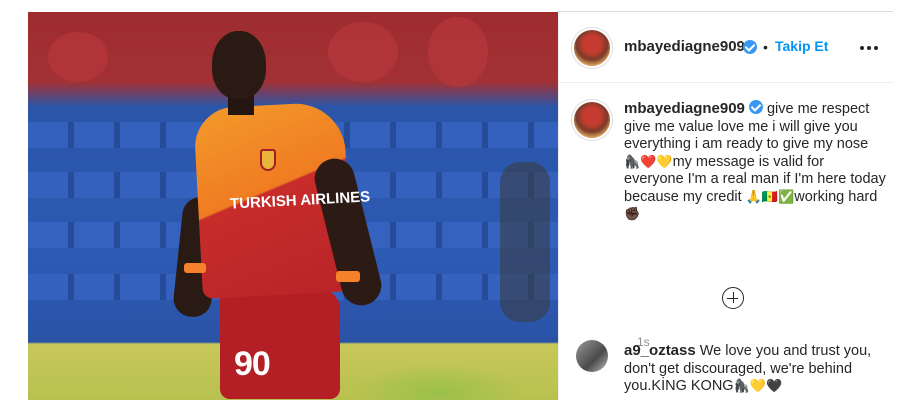 This screenshot has height=400, width=899. I want to click on jersey-number: 90, so click(252, 364).